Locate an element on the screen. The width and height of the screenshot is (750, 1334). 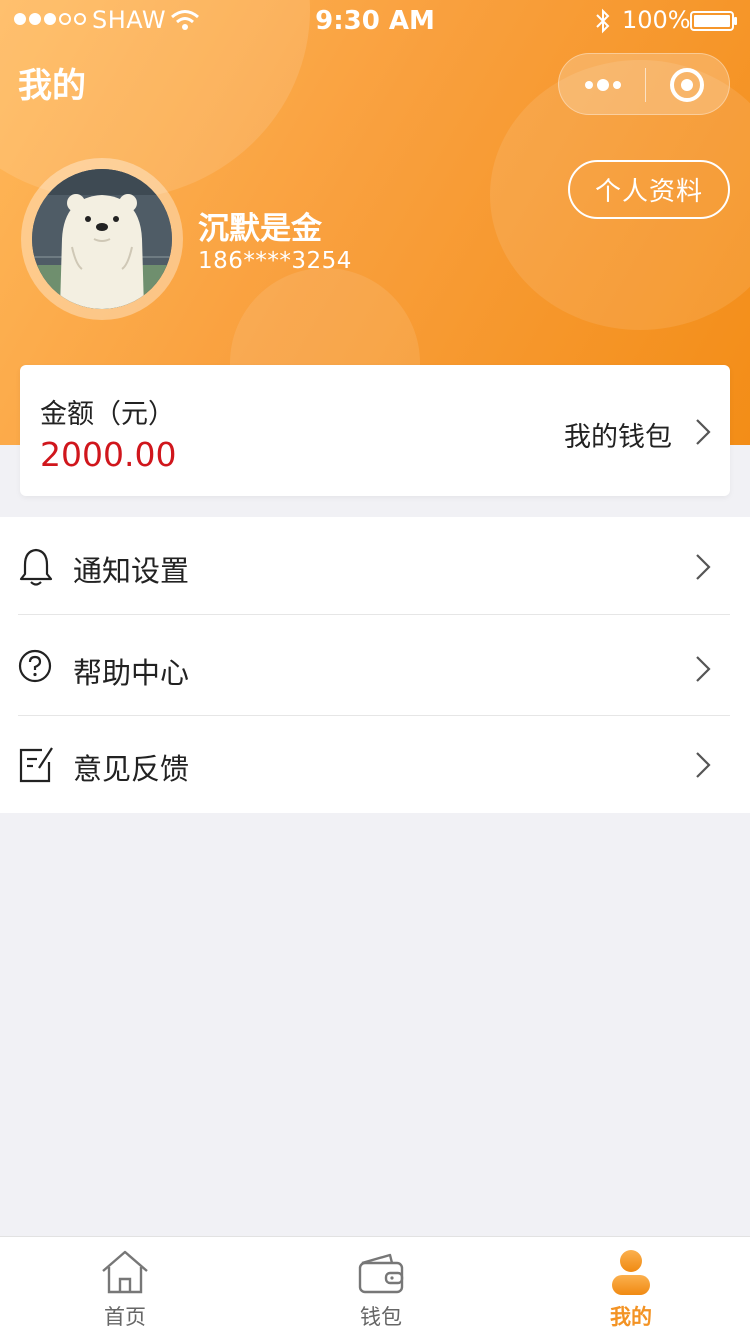
balance-card: 金额（元） 2000.00 我的钱包 is located at coordinates (375, 430).